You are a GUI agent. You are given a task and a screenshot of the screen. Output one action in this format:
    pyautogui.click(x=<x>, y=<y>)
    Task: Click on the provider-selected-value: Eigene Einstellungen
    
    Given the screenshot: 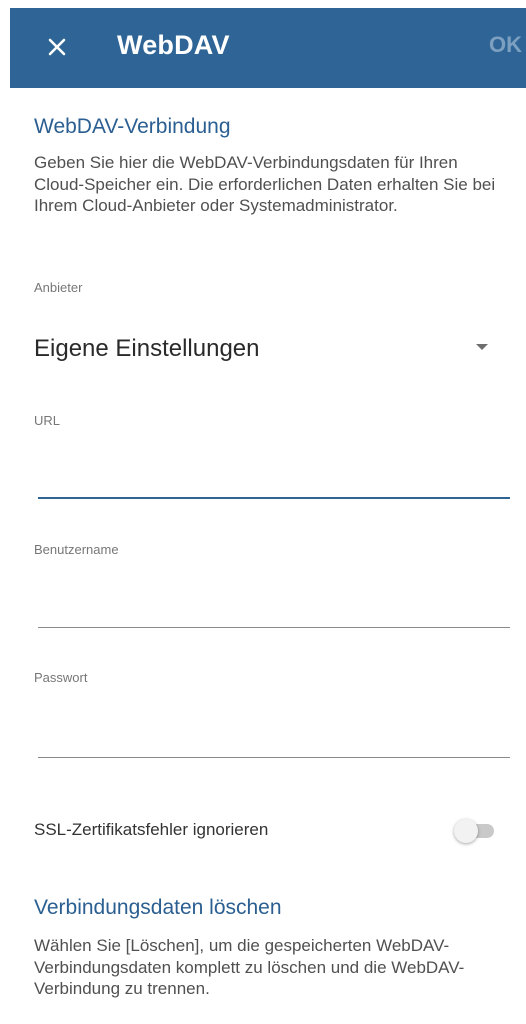 What is the action you would take?
    pyautogui.click(x=147, y=348)
    